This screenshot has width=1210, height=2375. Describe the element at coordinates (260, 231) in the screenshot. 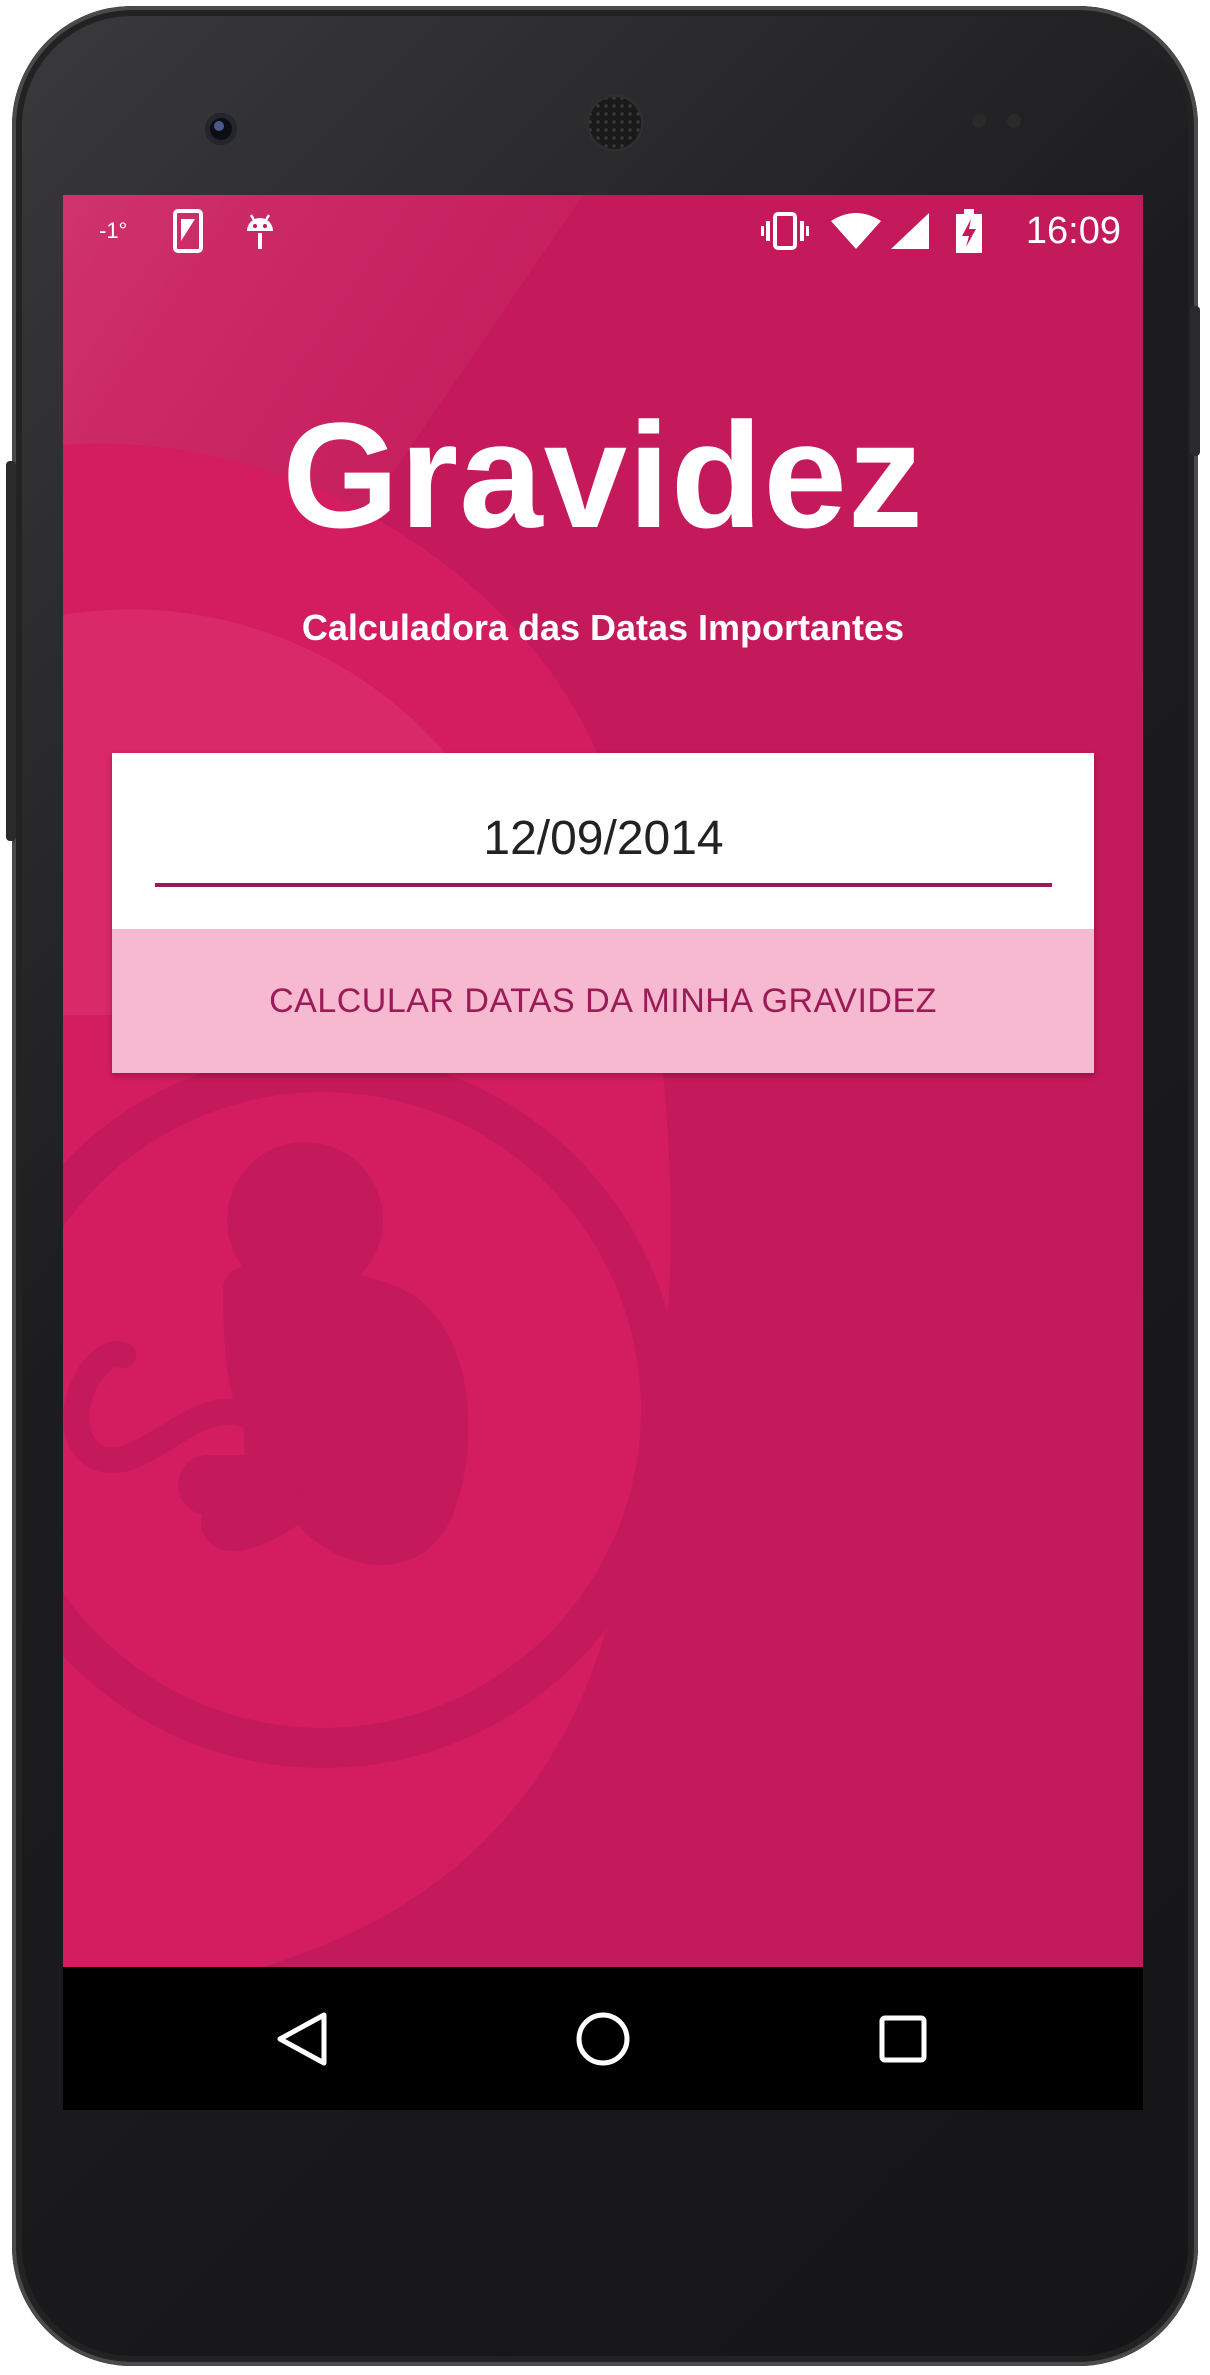

I see `android-debug-icon` at that location.